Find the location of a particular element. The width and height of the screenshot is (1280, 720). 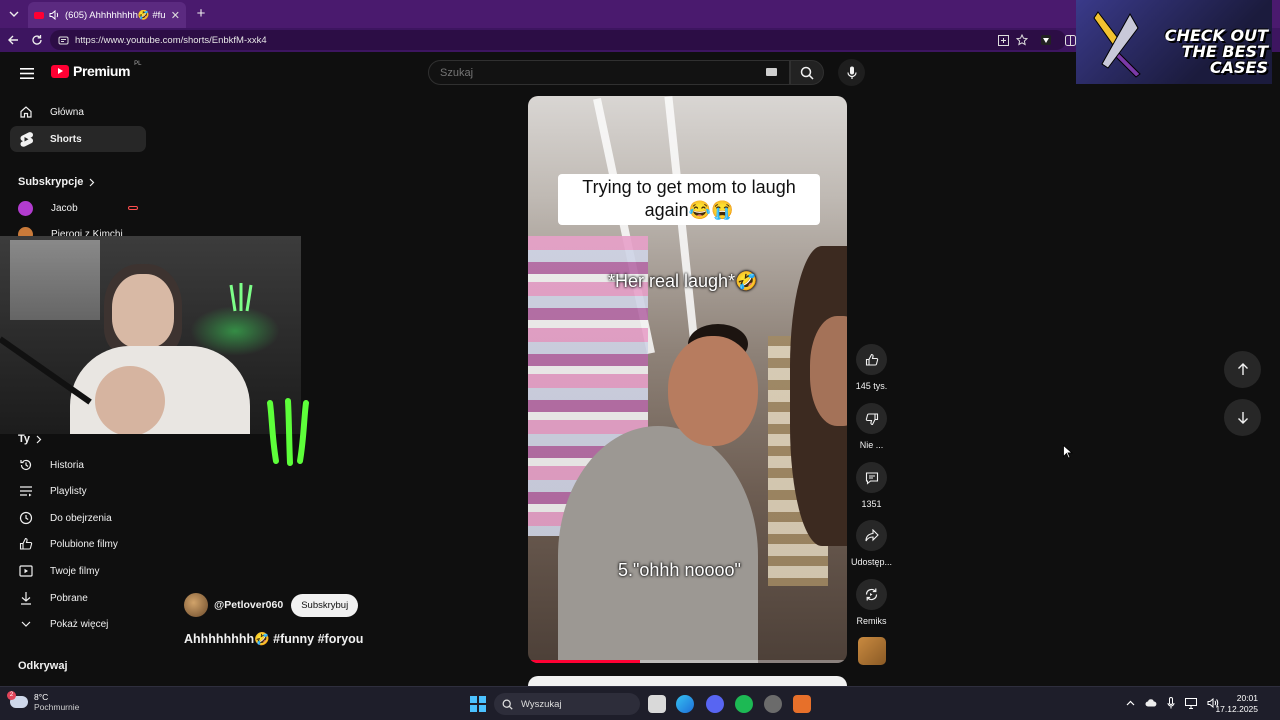

previous-short-button is located at coordinates (1242, 369).